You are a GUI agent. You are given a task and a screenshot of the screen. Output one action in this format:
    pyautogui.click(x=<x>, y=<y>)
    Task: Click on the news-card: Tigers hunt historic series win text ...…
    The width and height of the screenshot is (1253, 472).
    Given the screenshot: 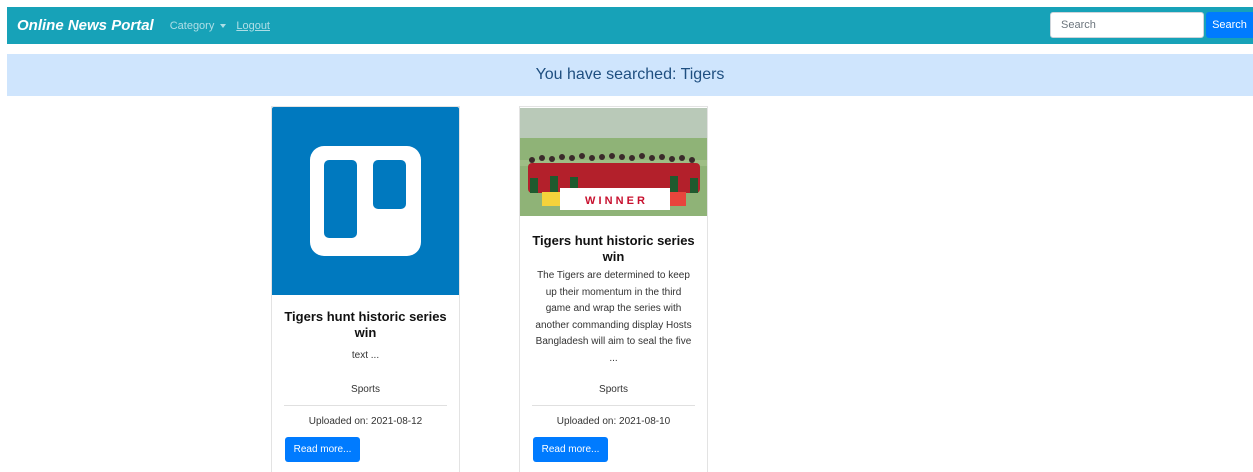 What is the action you would take?
    pyautogui.click(x=365, y=289)
    